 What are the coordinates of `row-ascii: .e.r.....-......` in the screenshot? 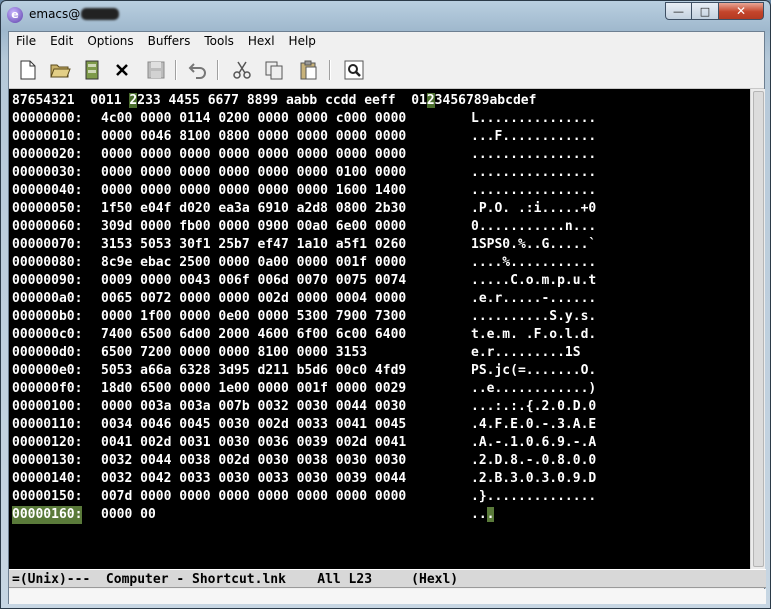 It's located at (534, 298).